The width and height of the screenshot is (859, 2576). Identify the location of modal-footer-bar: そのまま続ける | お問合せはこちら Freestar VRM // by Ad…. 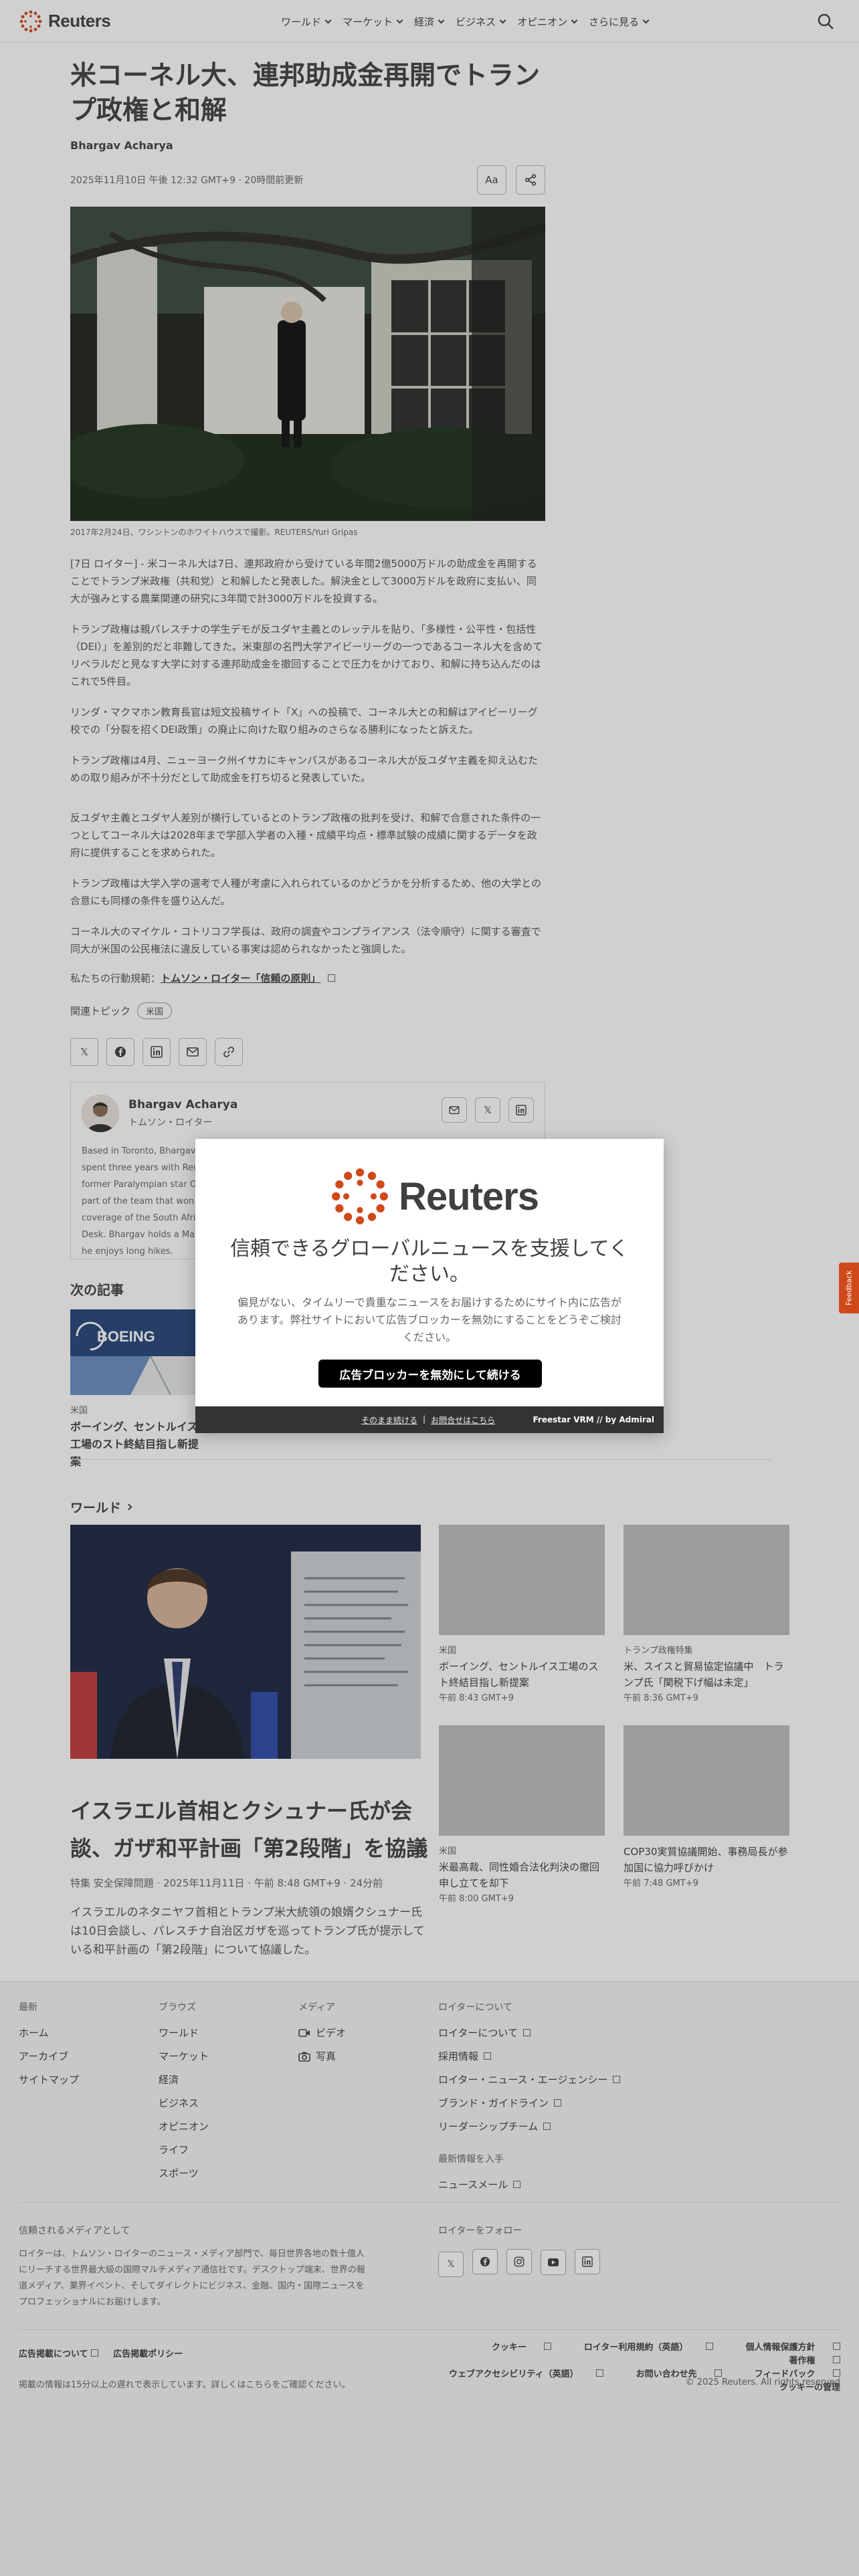
(429, 1419).